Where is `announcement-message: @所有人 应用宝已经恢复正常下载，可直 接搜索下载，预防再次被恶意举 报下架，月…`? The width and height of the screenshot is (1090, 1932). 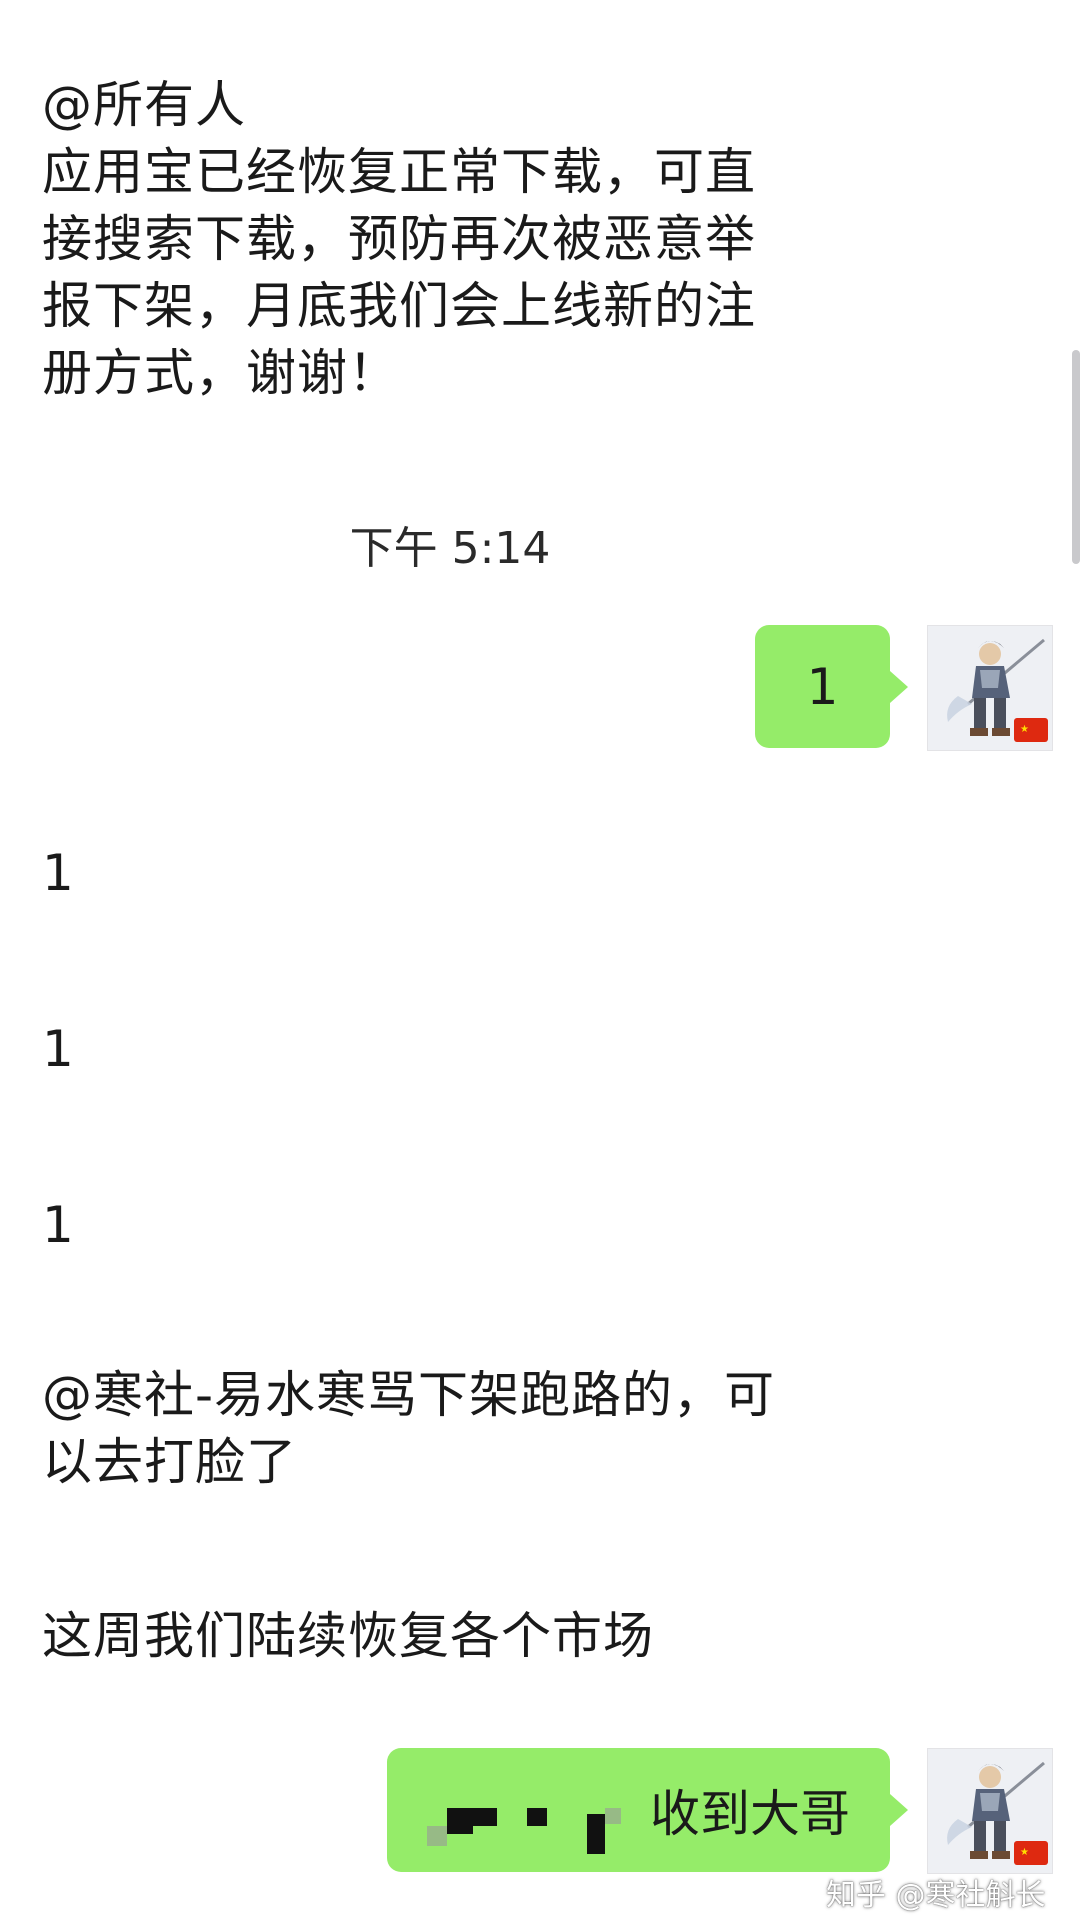
announcement-message: @所有人 应用宝已经恢复正常下载，可直 接搜索下载，预防再次被恶意举 报下架，月… is located at coordinates (399, 239).